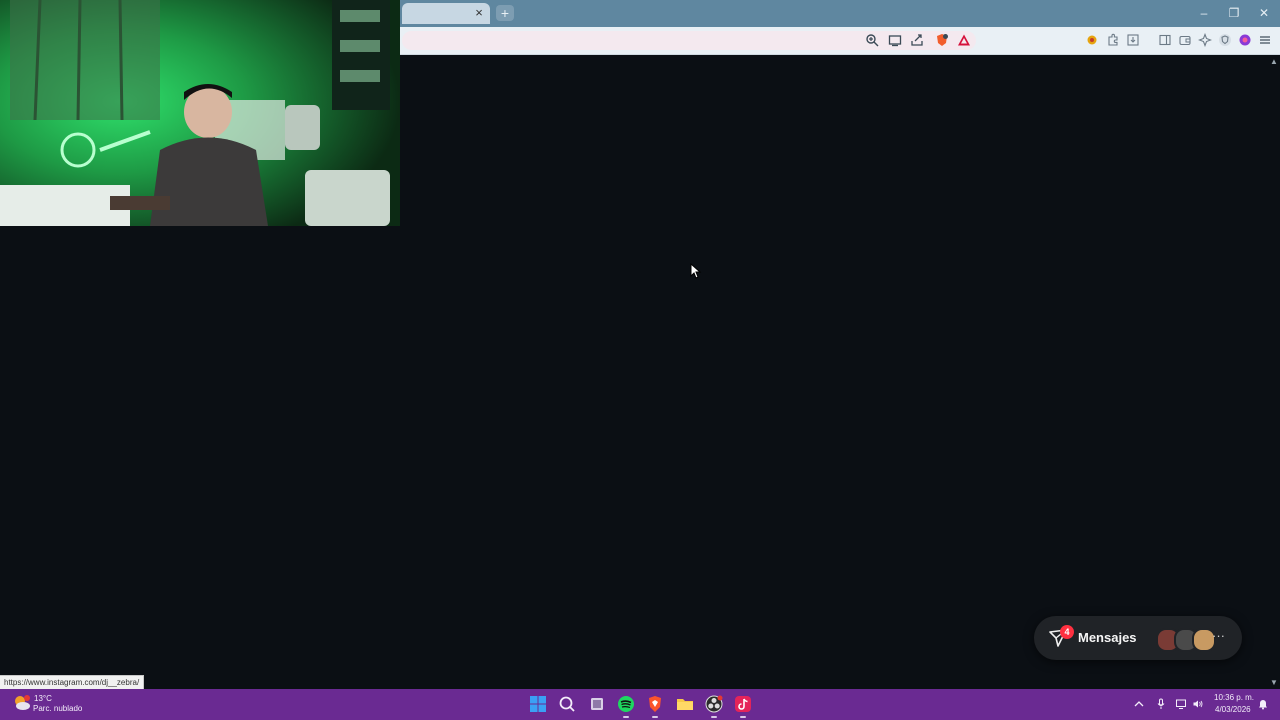  Describe the element at coordinates (1067, 632) in the screenshot. I see `unread-badge: 4` at that location.